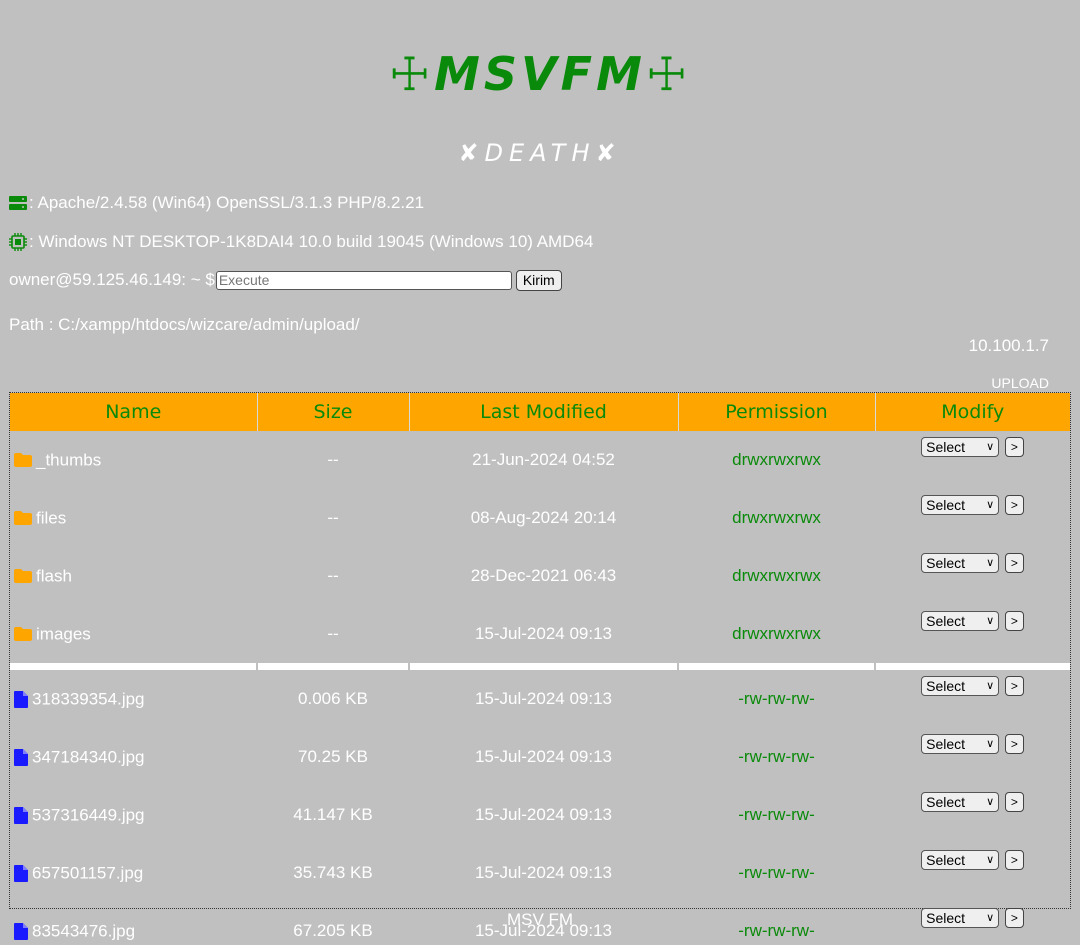 The image size is (1080, 945). Describe the element at coordinates (333, 872) in the screenshot. I see `file-size: 35.743 KB` at that location.